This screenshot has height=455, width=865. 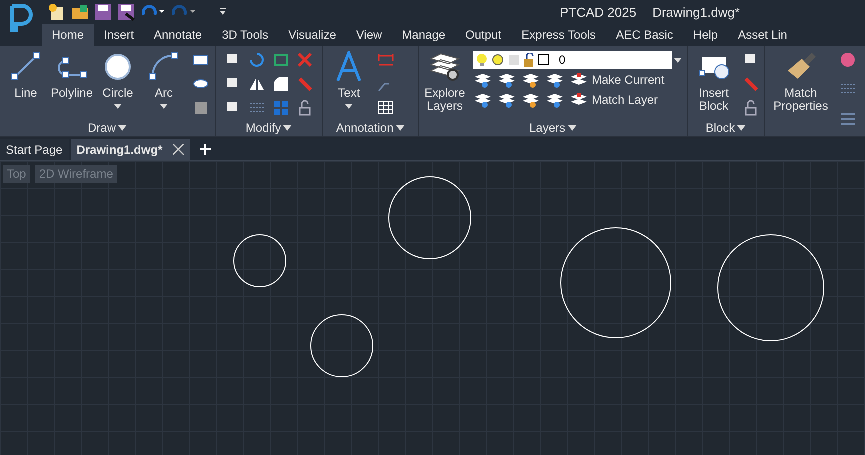 What do you see at coordinates (696, 12) in the screenshot?
I see `document-name: Drawing1.dwg*` at bounding box center [696, 12].